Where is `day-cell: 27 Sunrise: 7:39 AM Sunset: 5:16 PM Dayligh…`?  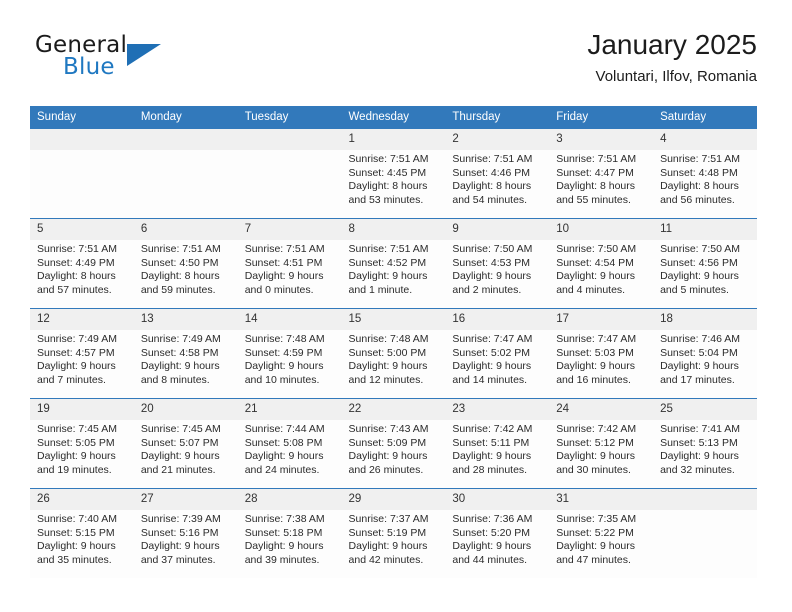
day-cell: 27 Sunrise: 7:39 AM Sunset: 5:16 PM Dayligh… is located at coordinates (185, 533).